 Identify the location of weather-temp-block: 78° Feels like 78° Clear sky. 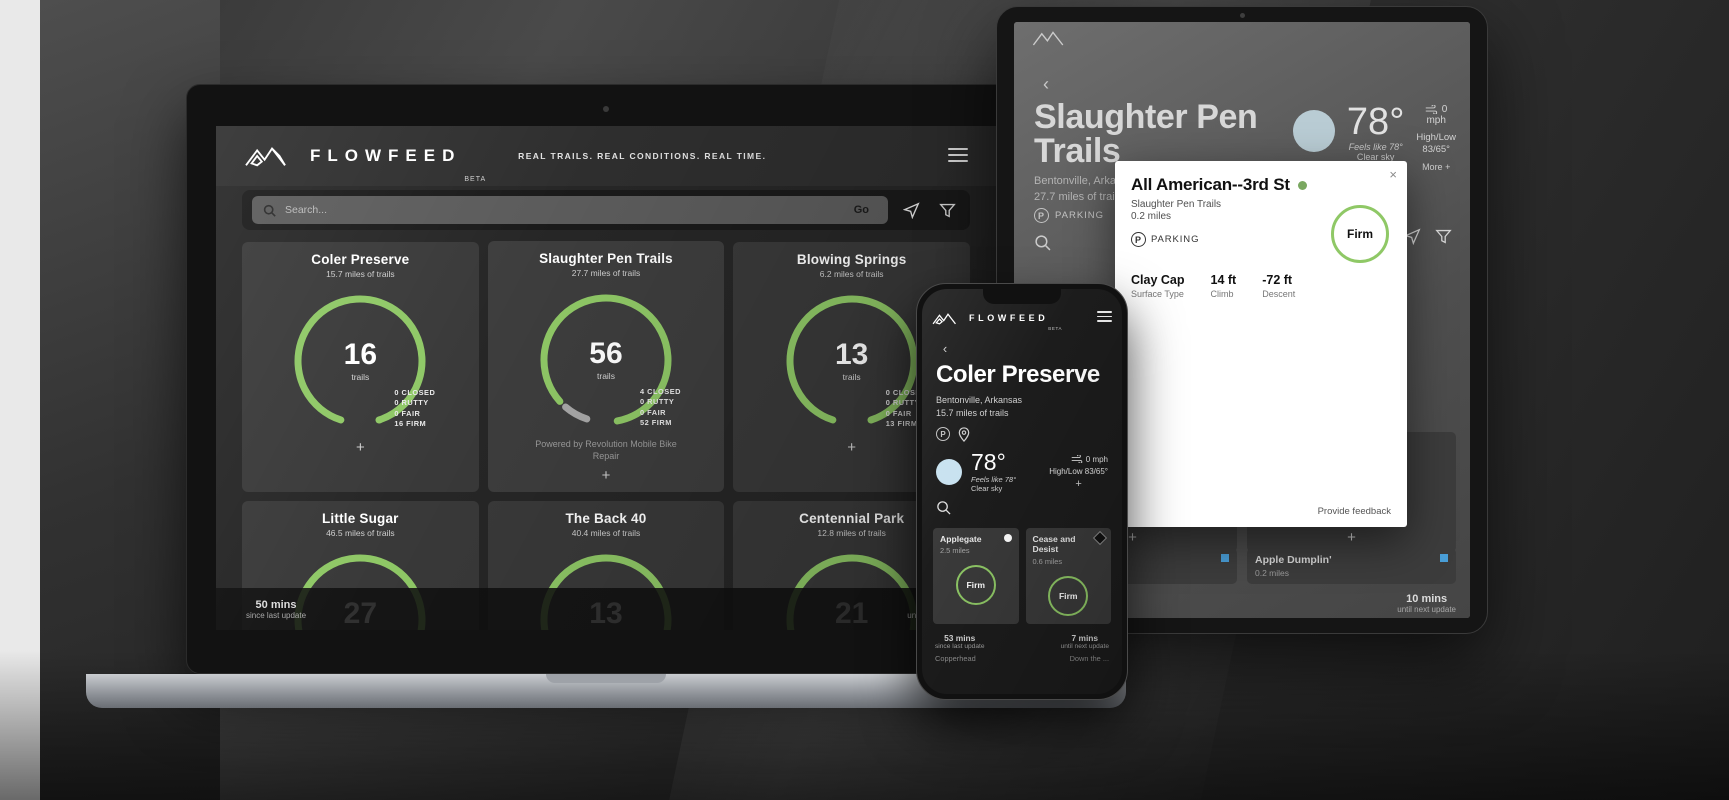
(1375, 131).